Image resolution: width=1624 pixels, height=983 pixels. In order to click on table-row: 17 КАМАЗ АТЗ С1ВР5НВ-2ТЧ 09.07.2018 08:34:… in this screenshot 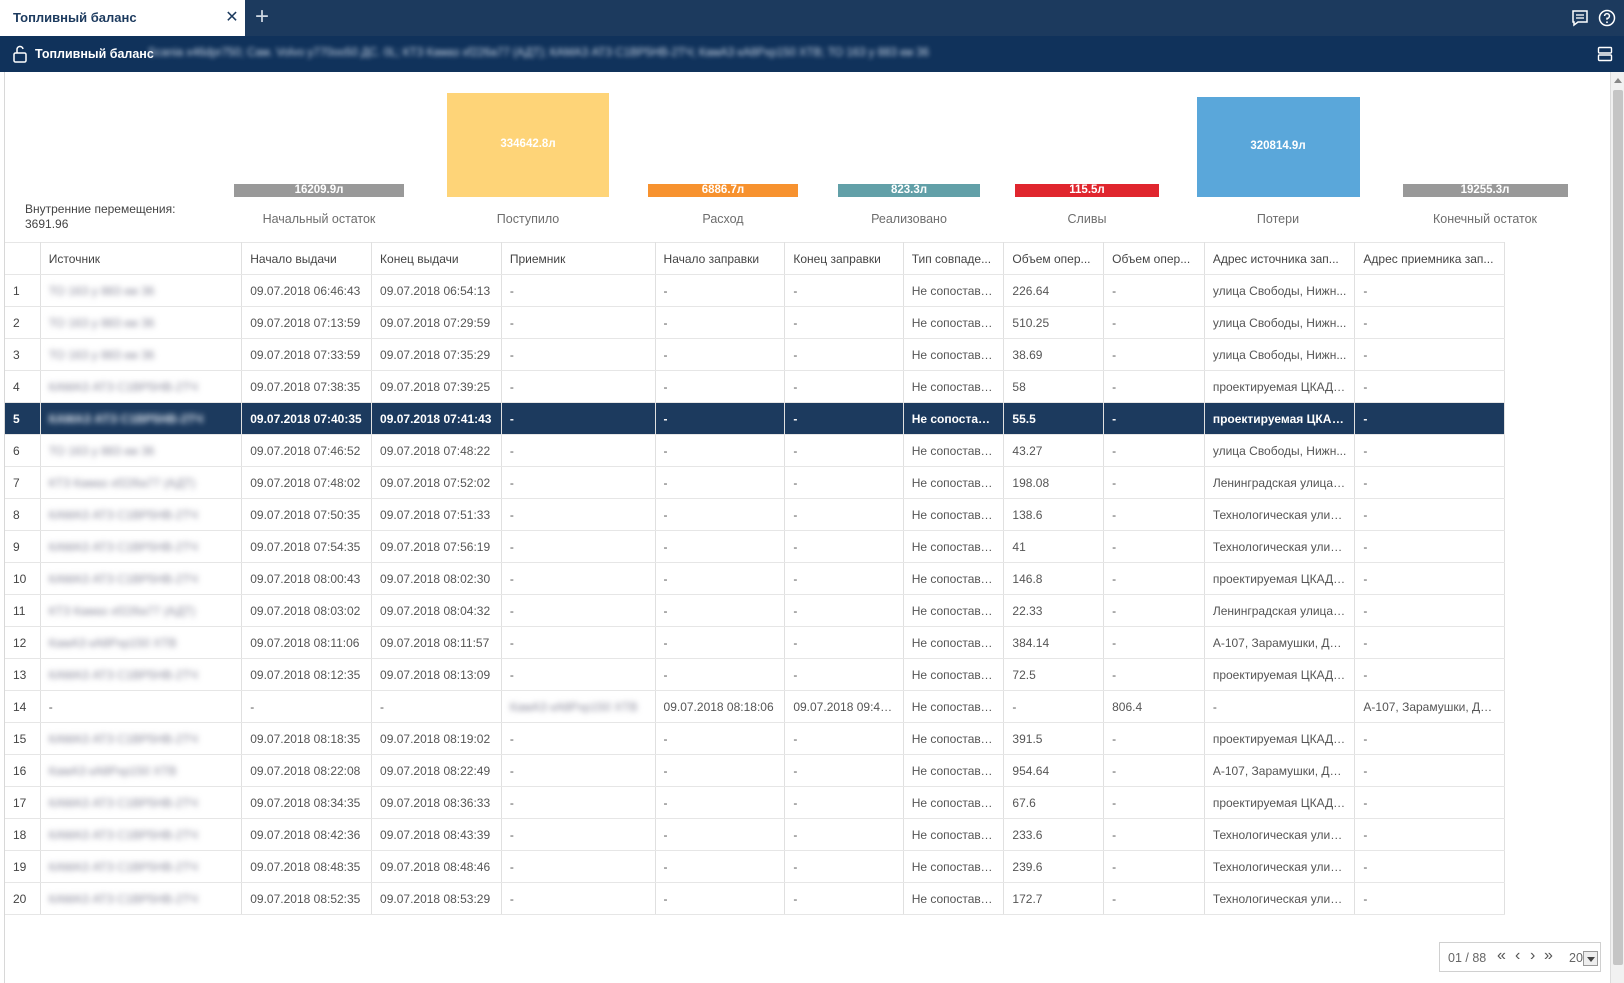, I will do `click(755, 802)`.